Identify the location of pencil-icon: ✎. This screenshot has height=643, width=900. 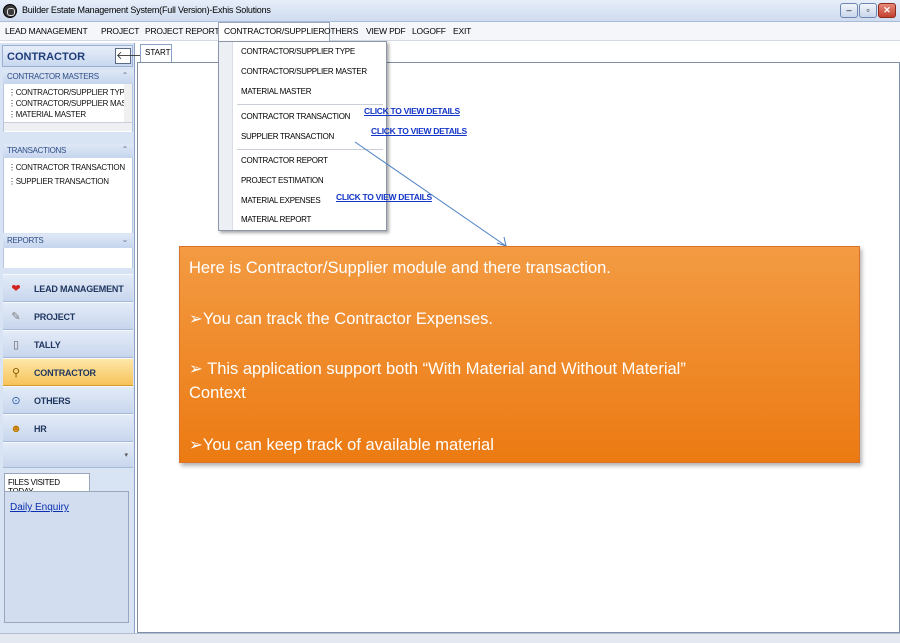
(16, 317).